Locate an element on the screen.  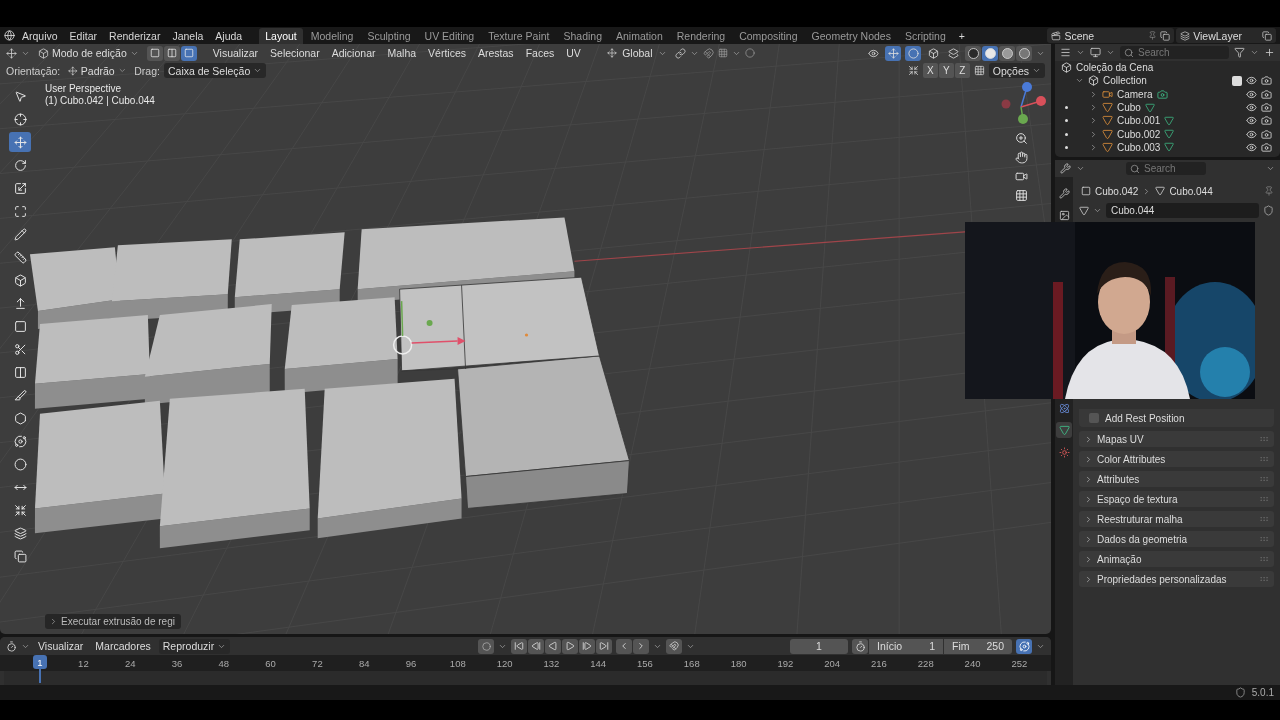
play-button is located at coordinates (570, 646).